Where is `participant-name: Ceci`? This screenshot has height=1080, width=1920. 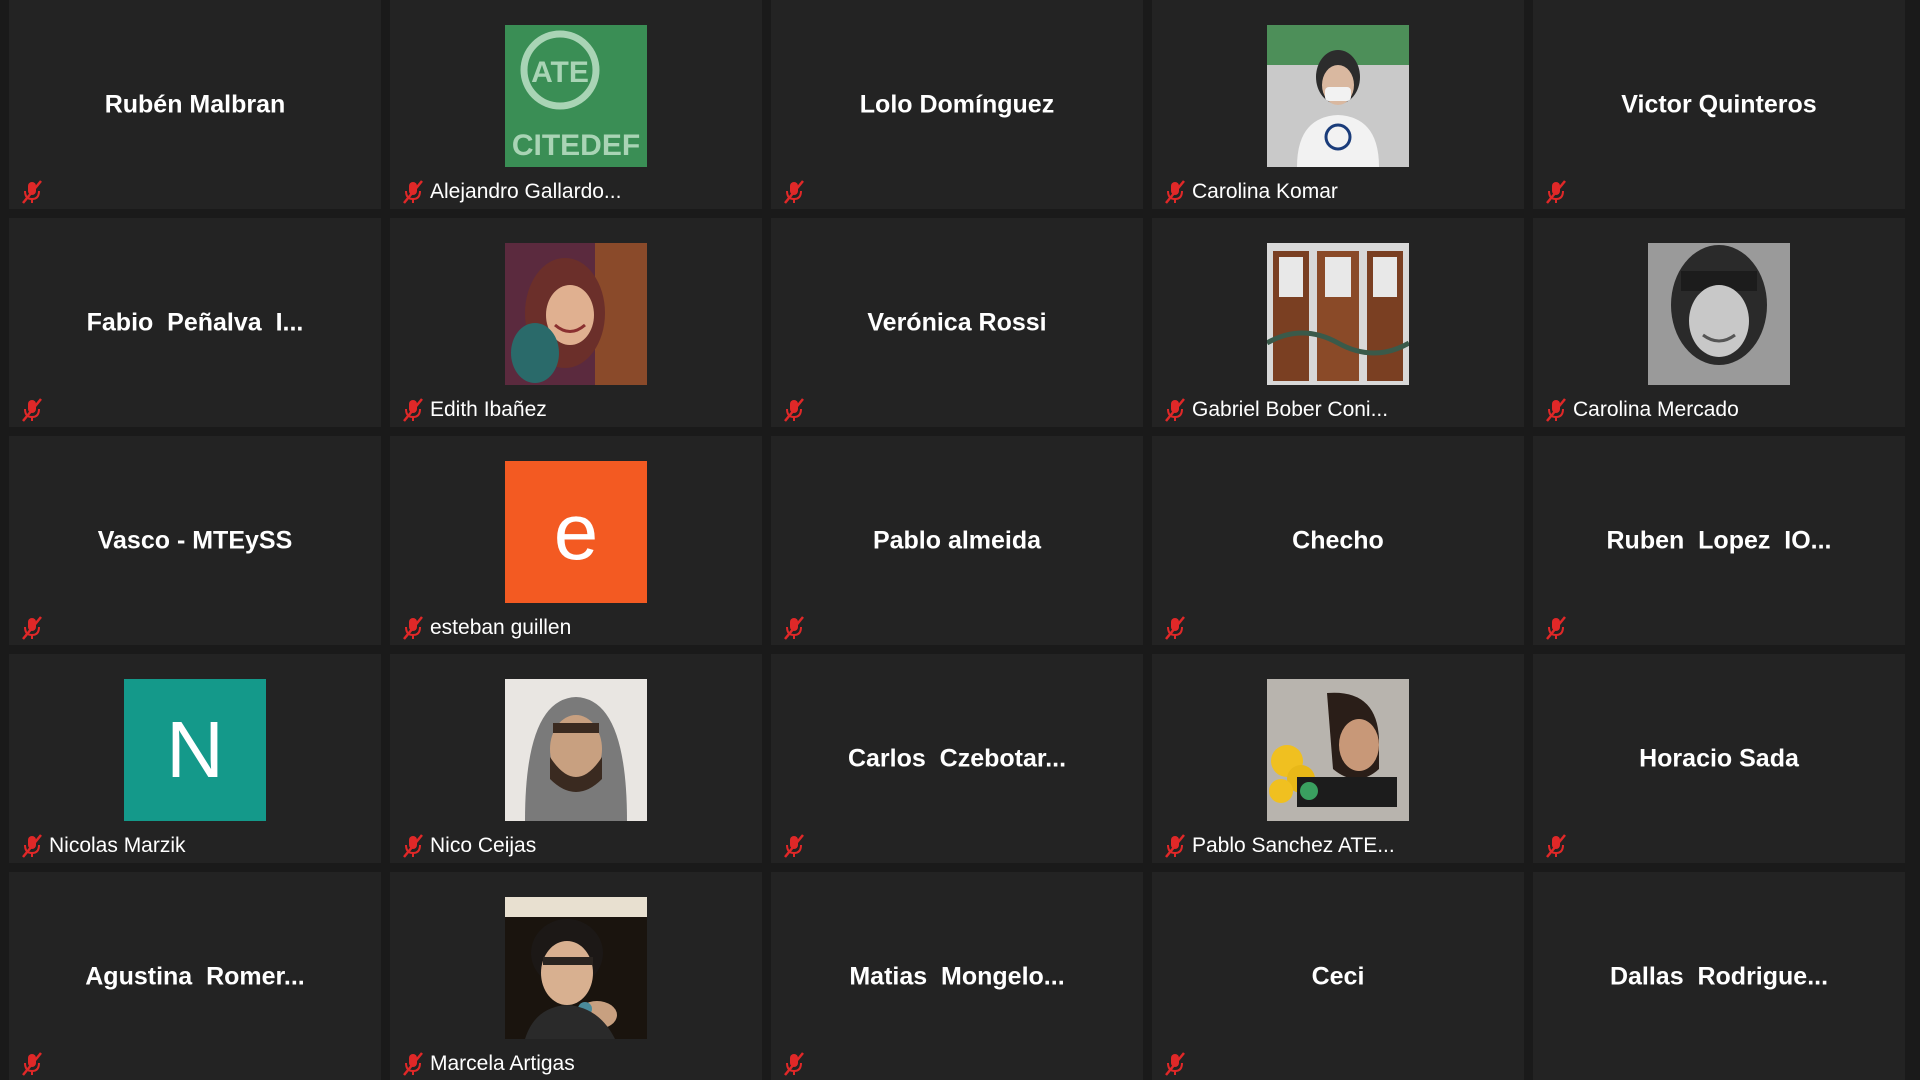
participant-name: Ceci is located at coordinates (1338, 976).